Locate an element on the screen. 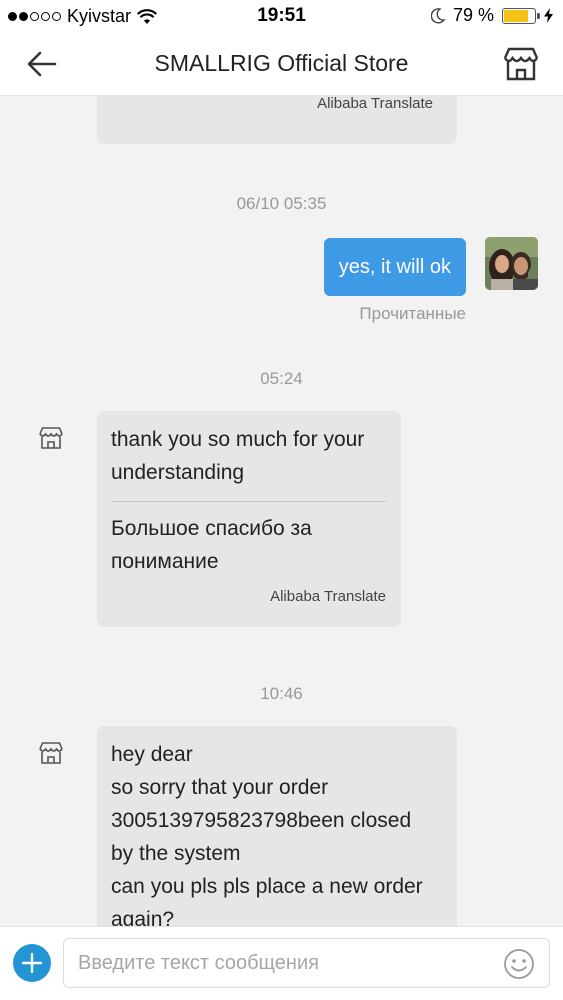  message-bubble-incoming: Alibaba Translate is located at coordinates (277, 120).